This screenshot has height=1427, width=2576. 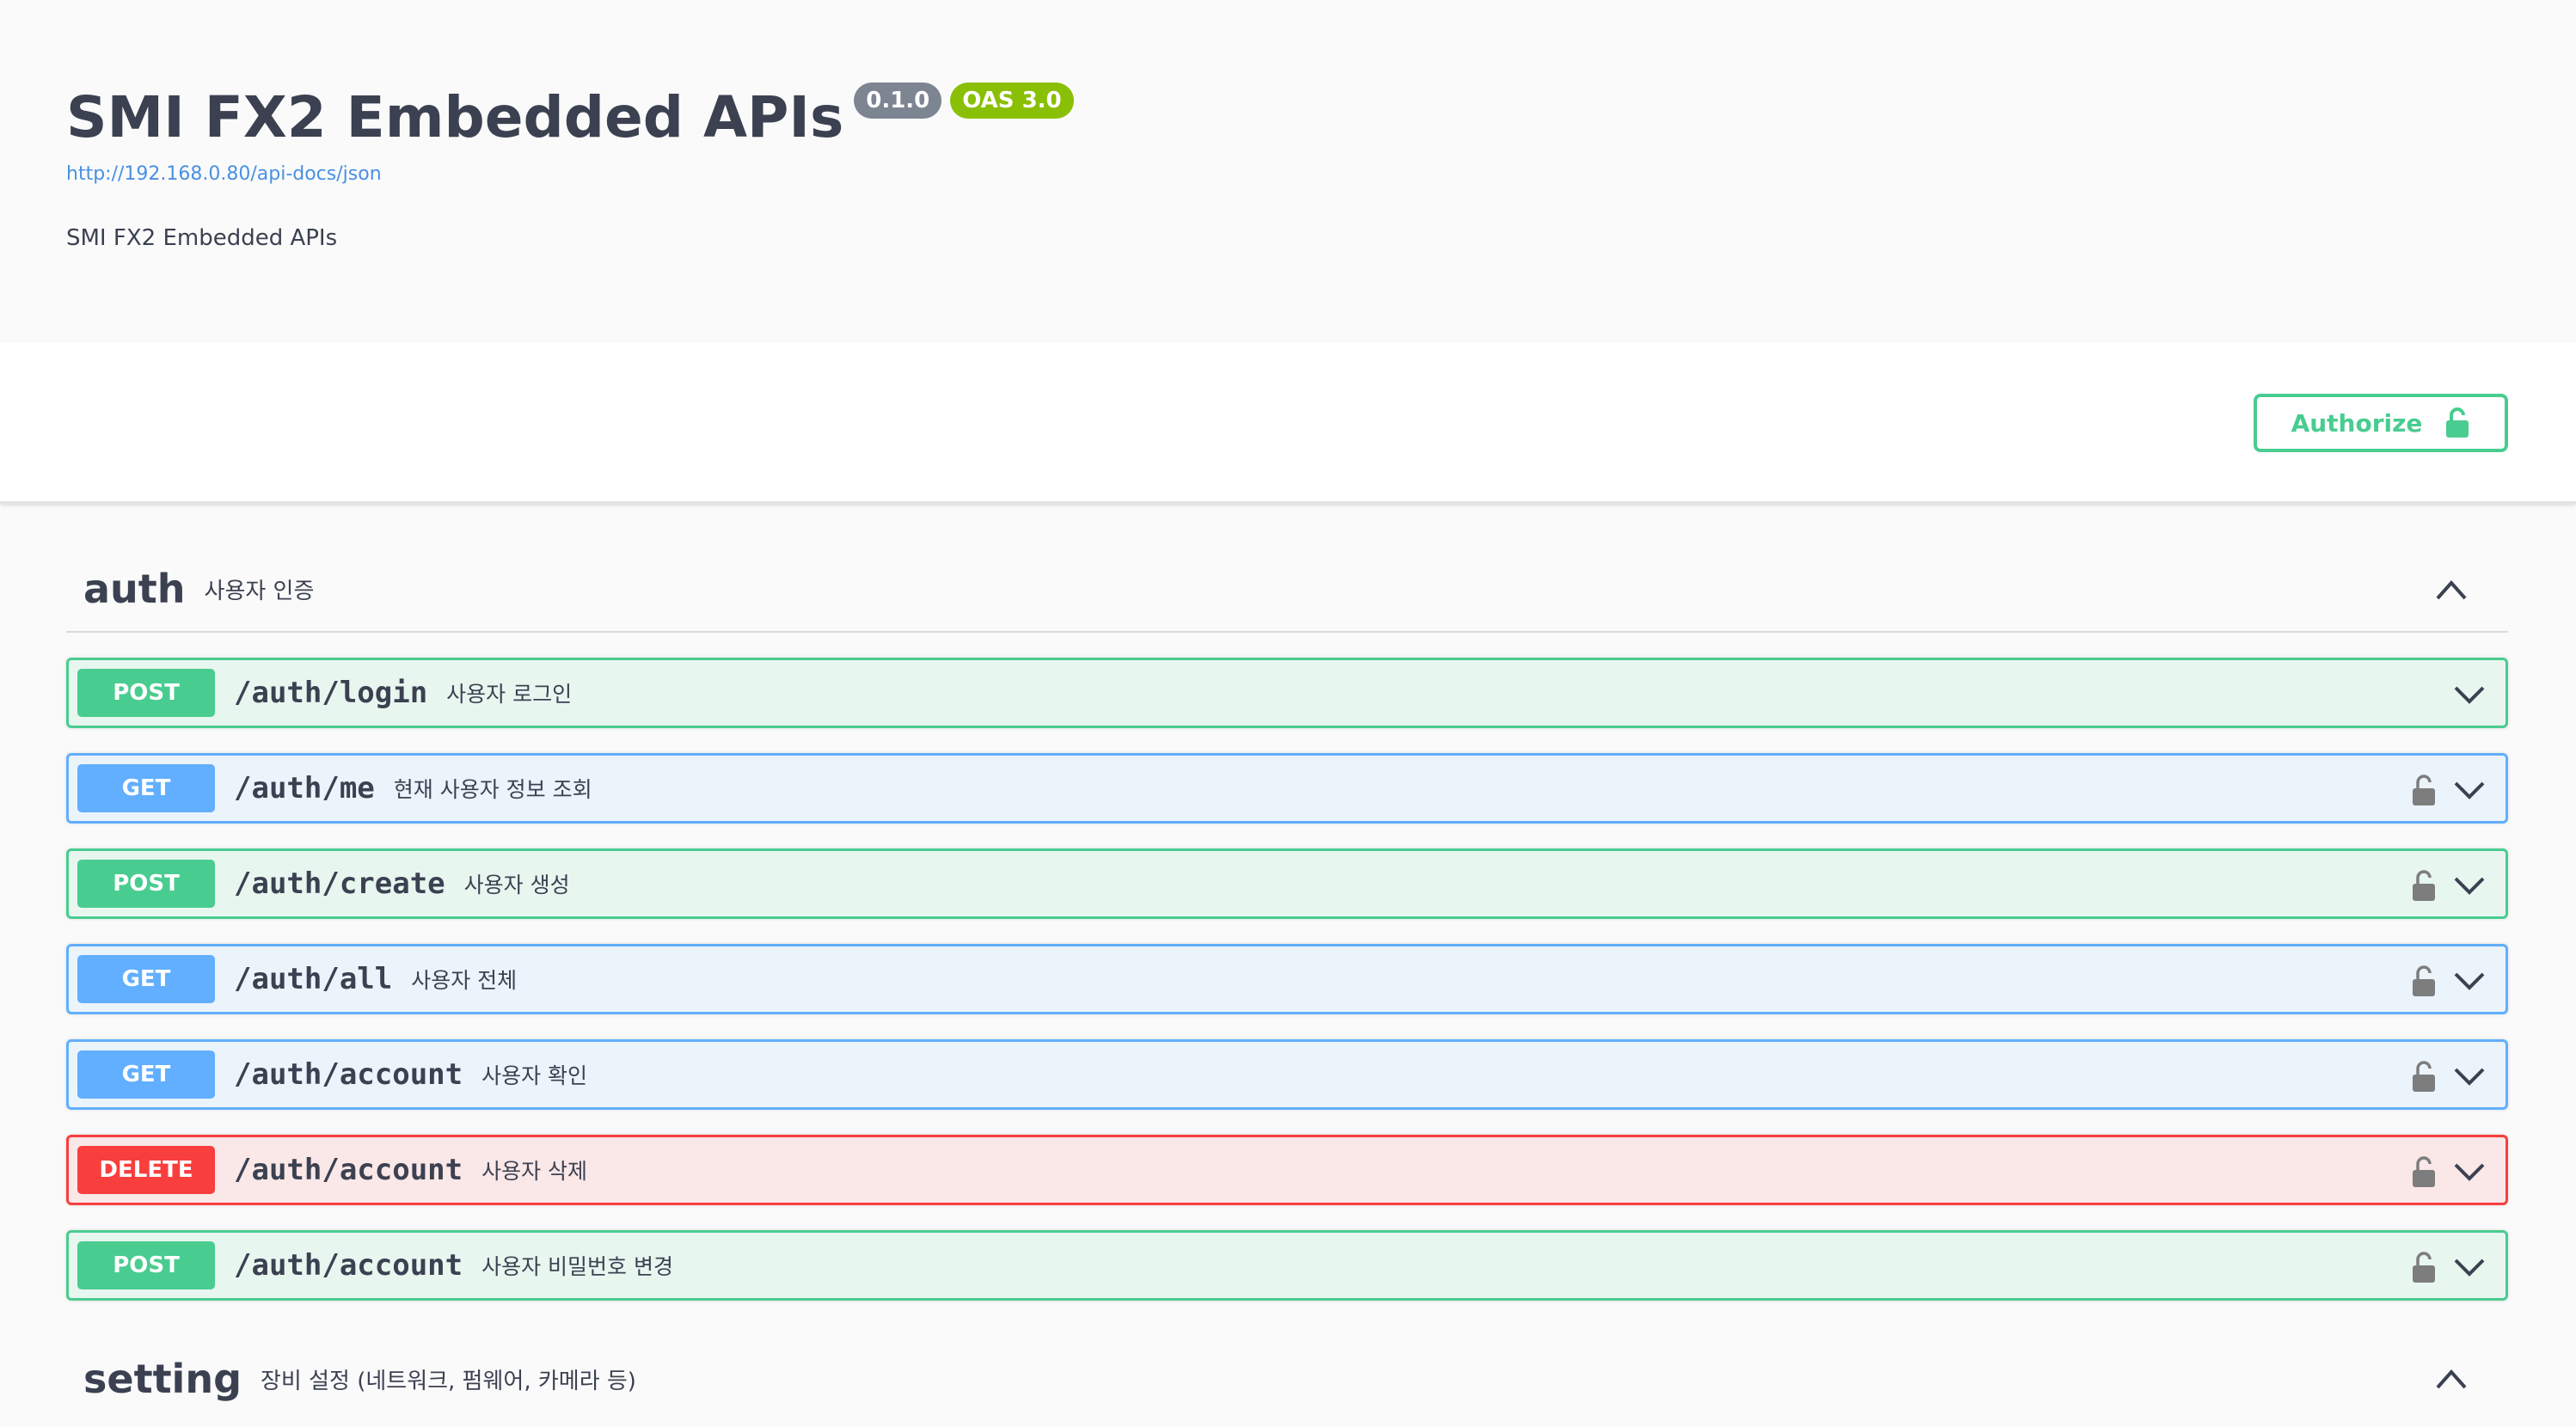 I want to click on op-delete-auth-account: DELETE /auth/account 사용자 삭제, so click(x=1287, y=1170).